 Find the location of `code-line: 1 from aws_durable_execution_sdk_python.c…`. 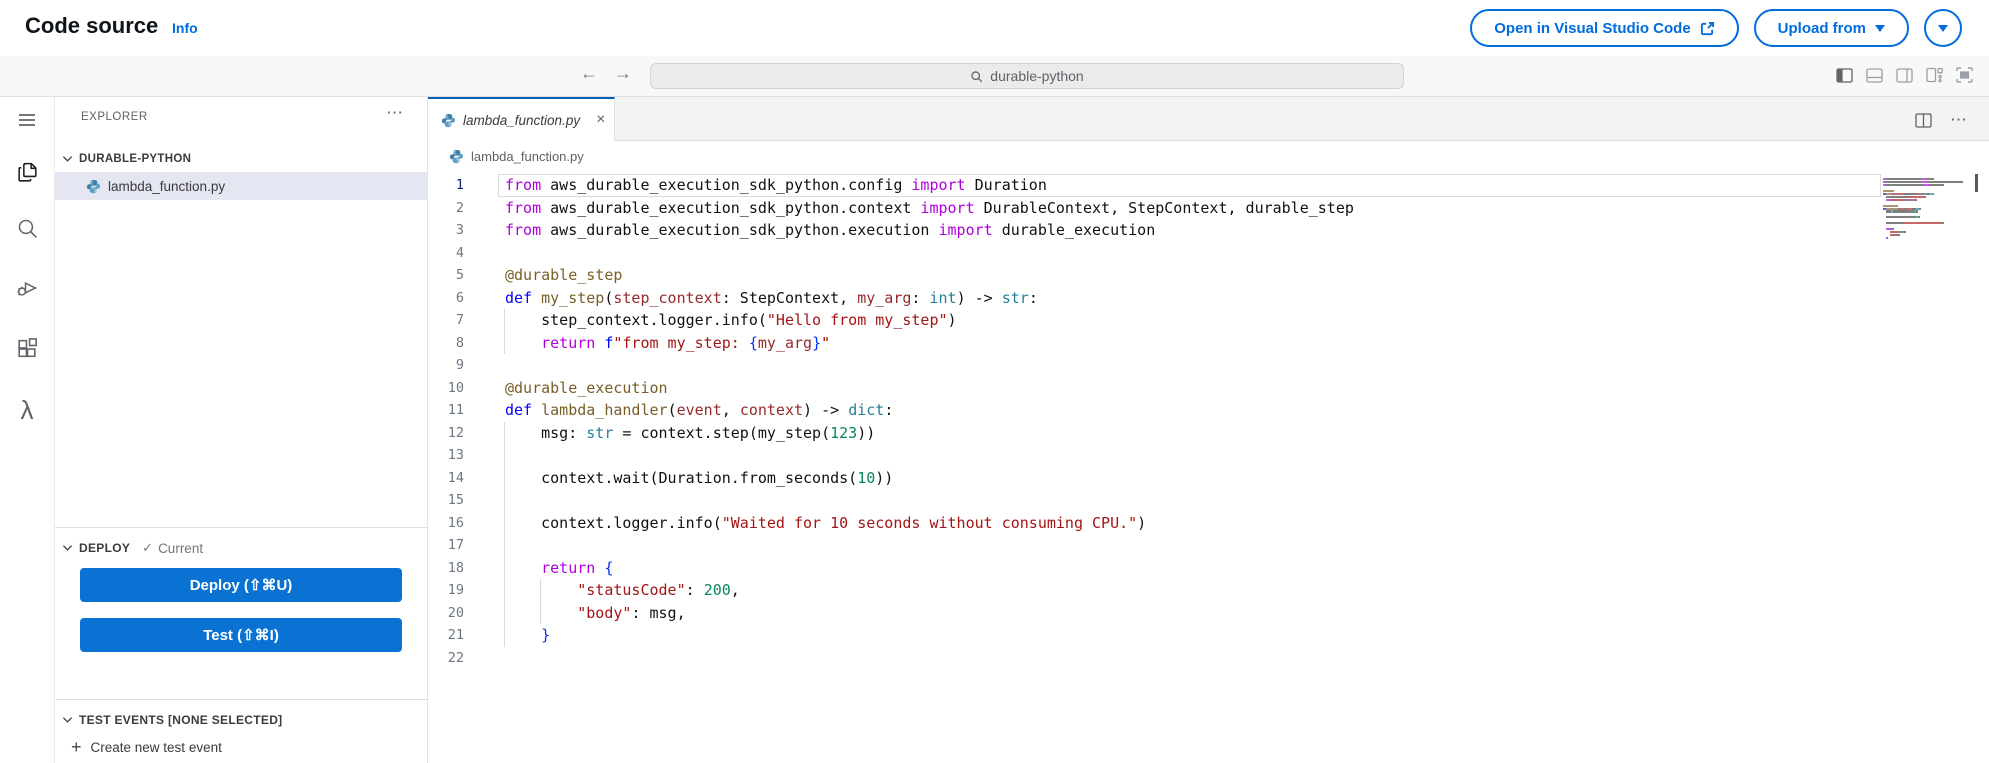

code-line: 1 from aws_durable_execution_sdk_python.c… is located at coordinates (1208, 185).